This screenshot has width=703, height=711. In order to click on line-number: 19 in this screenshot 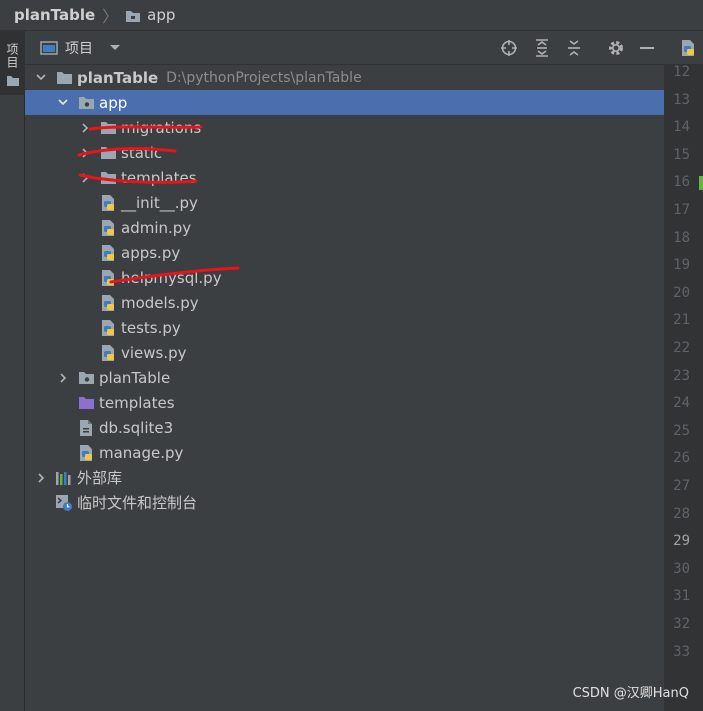, I will do `click(681, 265)`.